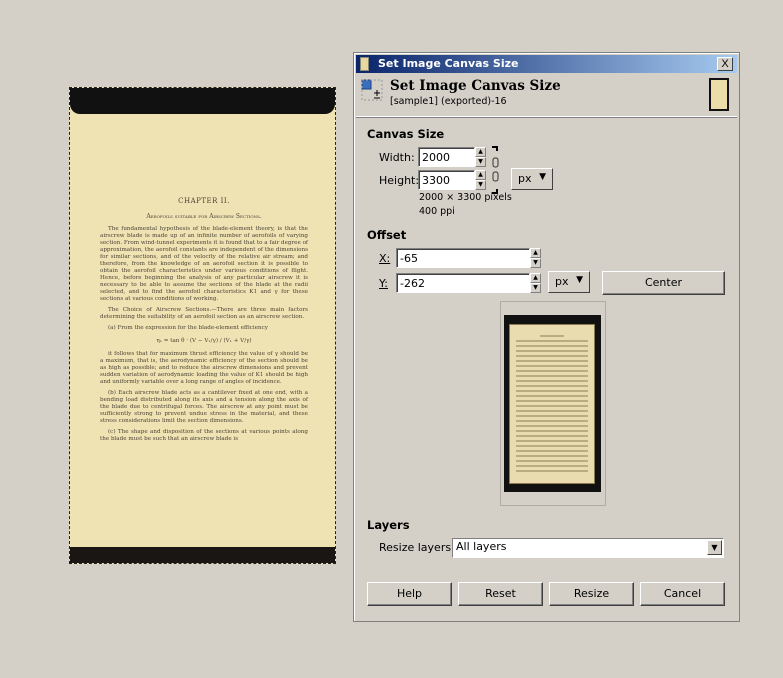 This screenshot has height=678, width=783. I want to click on offset-y-spinner: ▲ ▼, so click(535, 283).